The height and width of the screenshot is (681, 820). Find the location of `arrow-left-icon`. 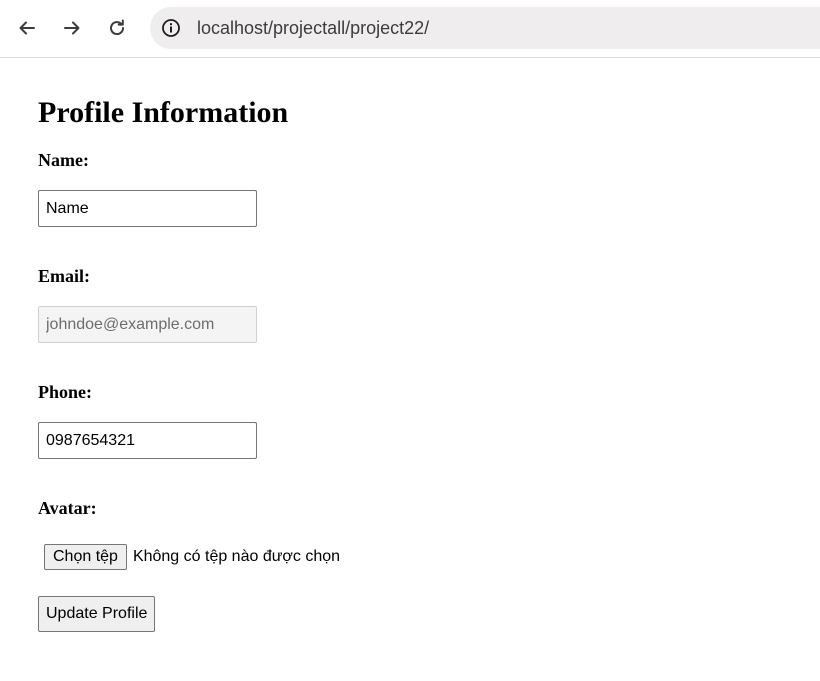

arrow-left-icon is located at coordinates (27, 28).